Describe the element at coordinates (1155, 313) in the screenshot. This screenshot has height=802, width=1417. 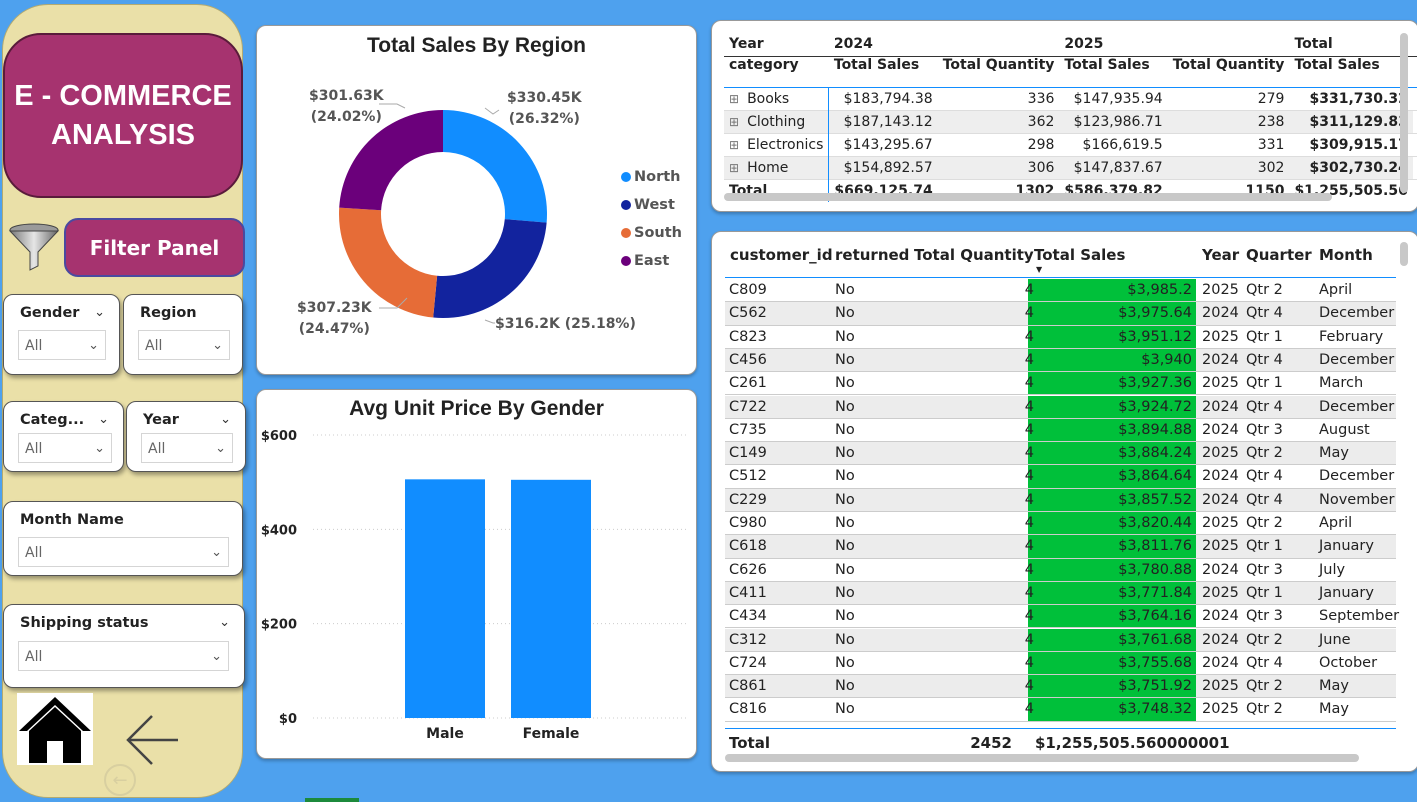
I see `cell-total-sales: $3,975.64` at that location.